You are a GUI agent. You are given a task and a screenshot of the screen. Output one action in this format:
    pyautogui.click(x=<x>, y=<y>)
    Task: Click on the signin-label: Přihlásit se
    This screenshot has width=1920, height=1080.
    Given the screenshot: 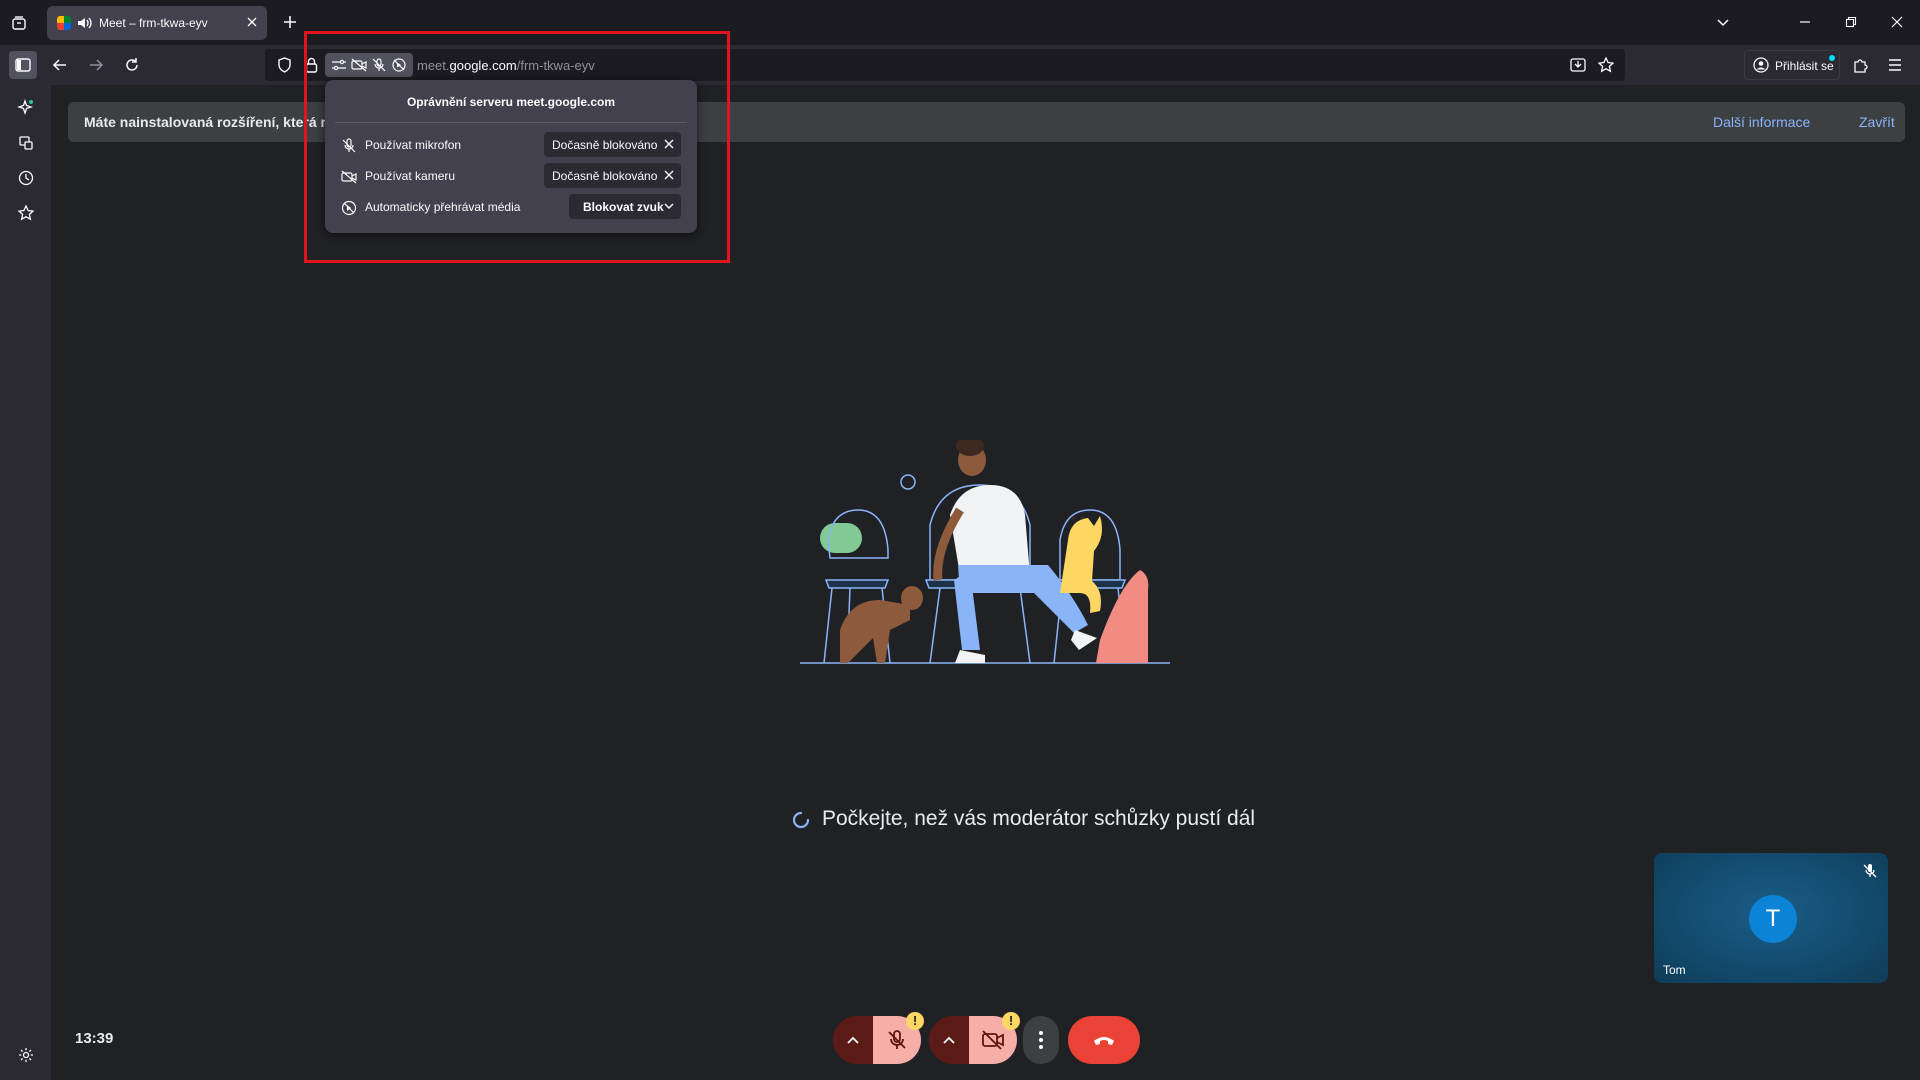 What is the action you would take?
    pyautogui.click(x=1804, y=66)
    